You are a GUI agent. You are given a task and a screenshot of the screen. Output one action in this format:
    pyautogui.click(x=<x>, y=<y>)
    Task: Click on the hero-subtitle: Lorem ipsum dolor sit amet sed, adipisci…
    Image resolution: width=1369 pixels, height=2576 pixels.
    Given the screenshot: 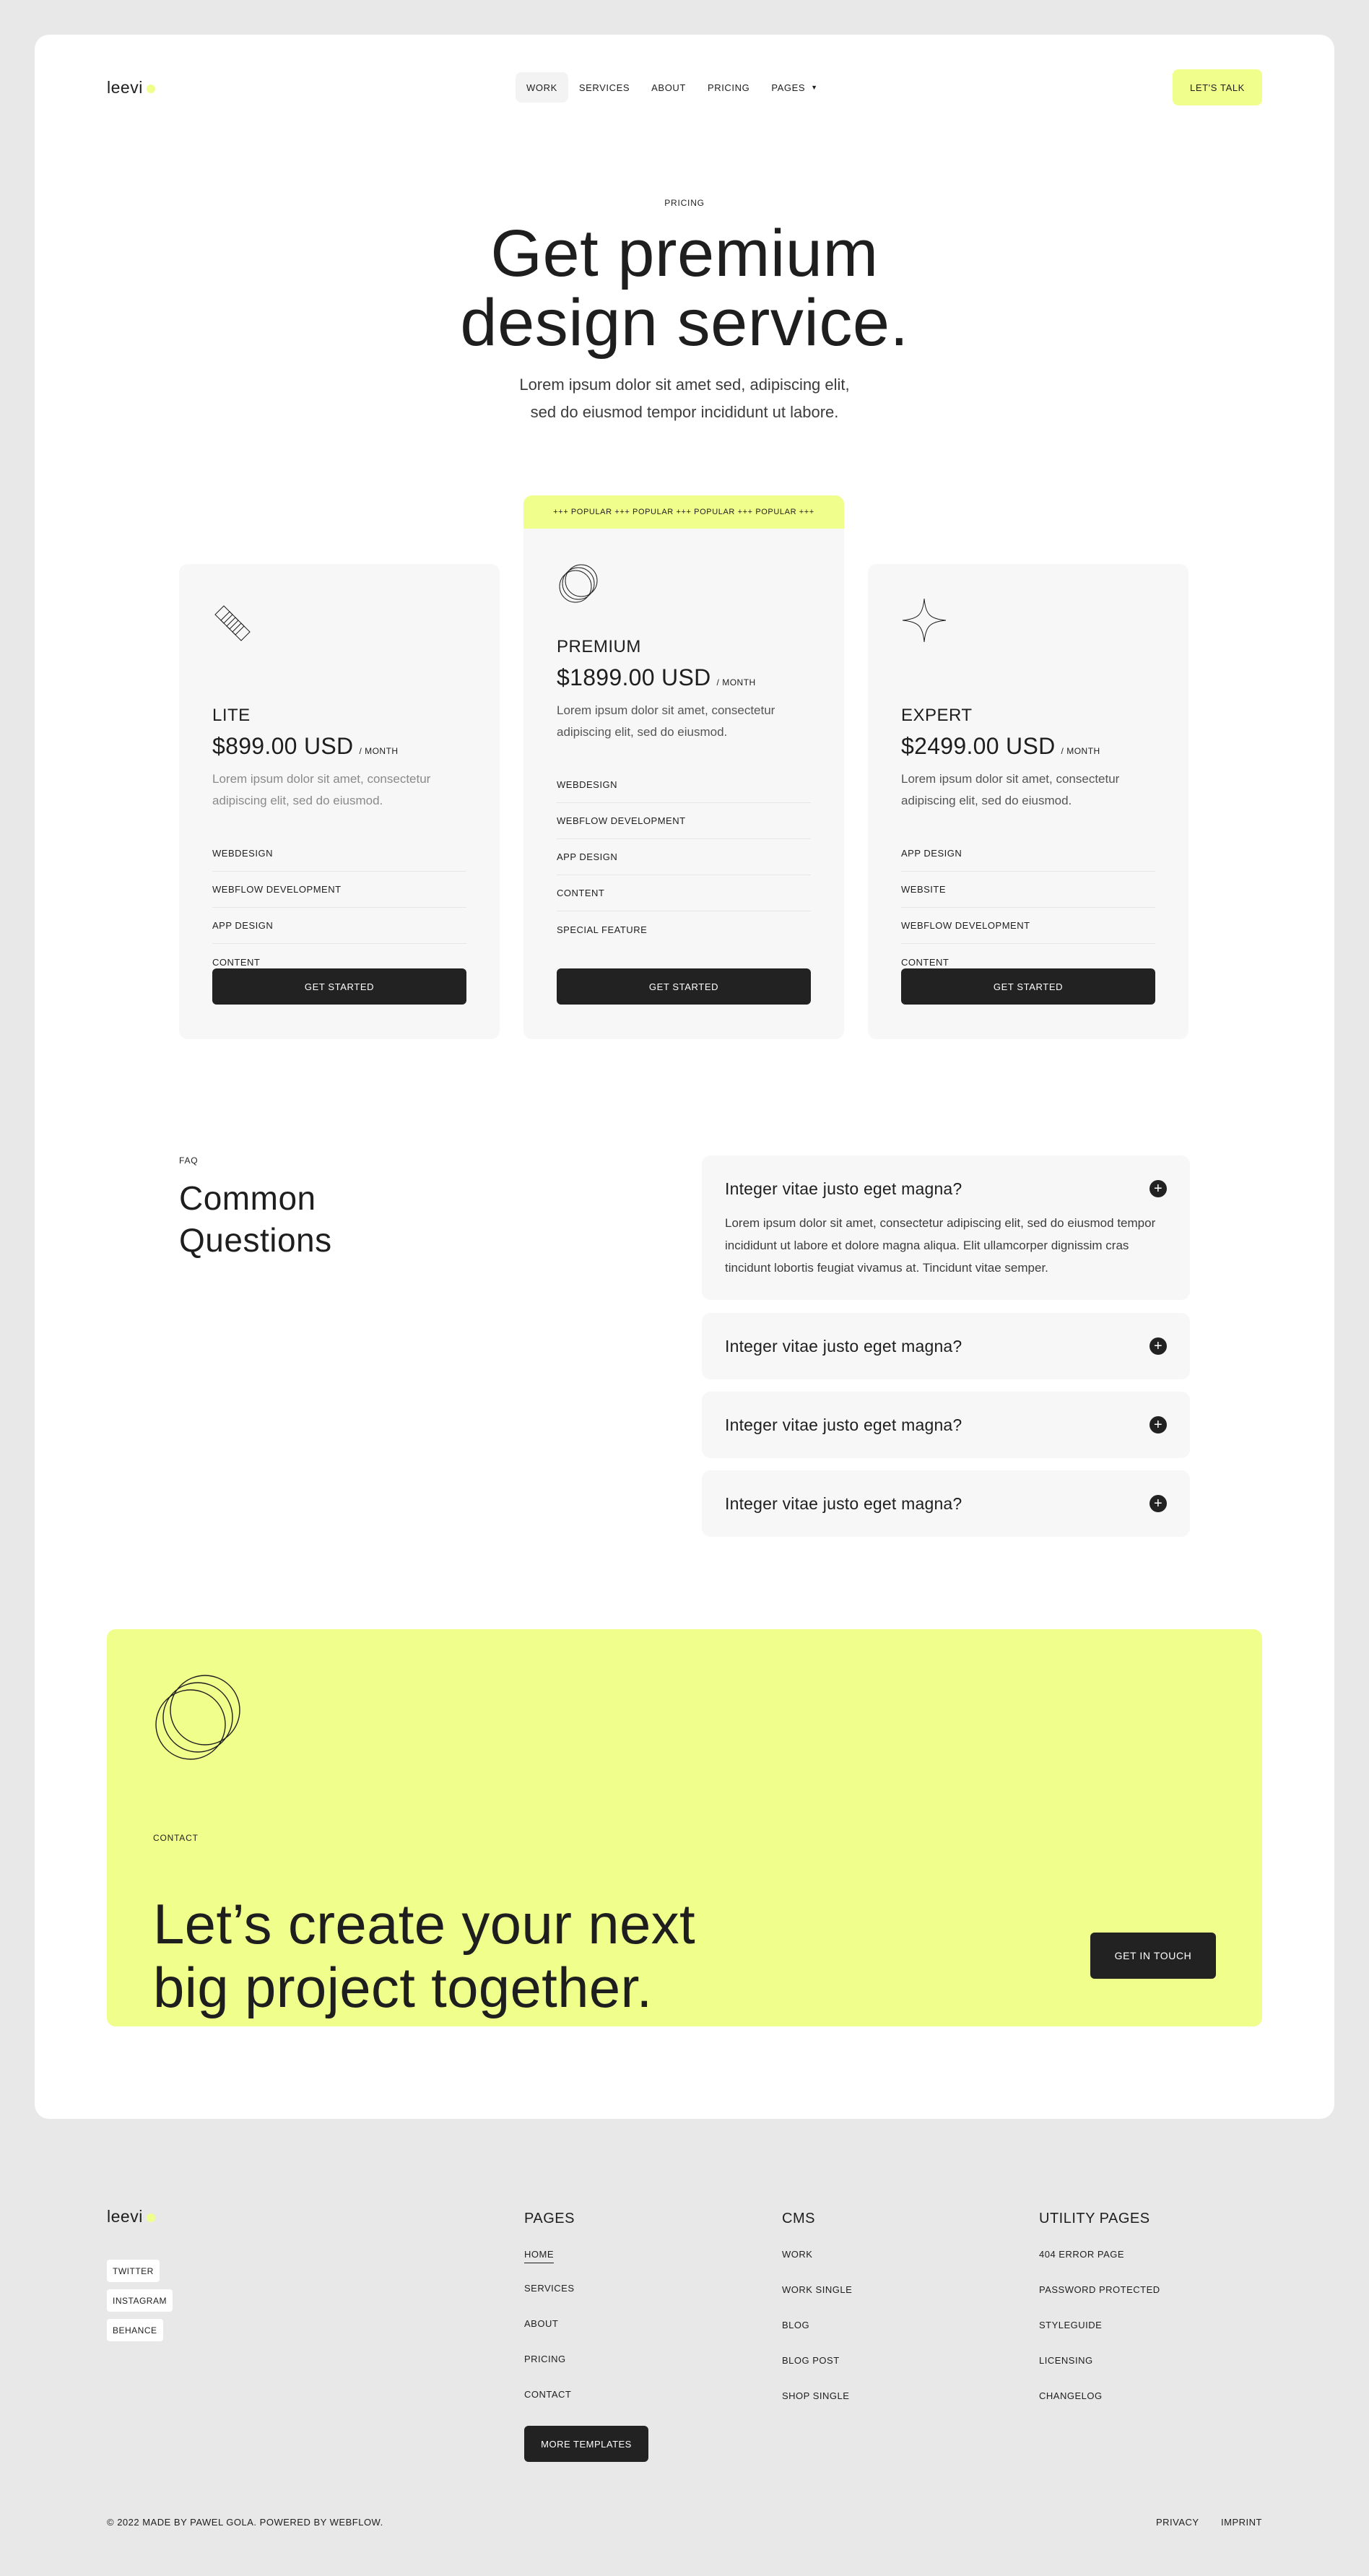 What is the action you would take?
    pyautogui.click(x=684, y=398)
    